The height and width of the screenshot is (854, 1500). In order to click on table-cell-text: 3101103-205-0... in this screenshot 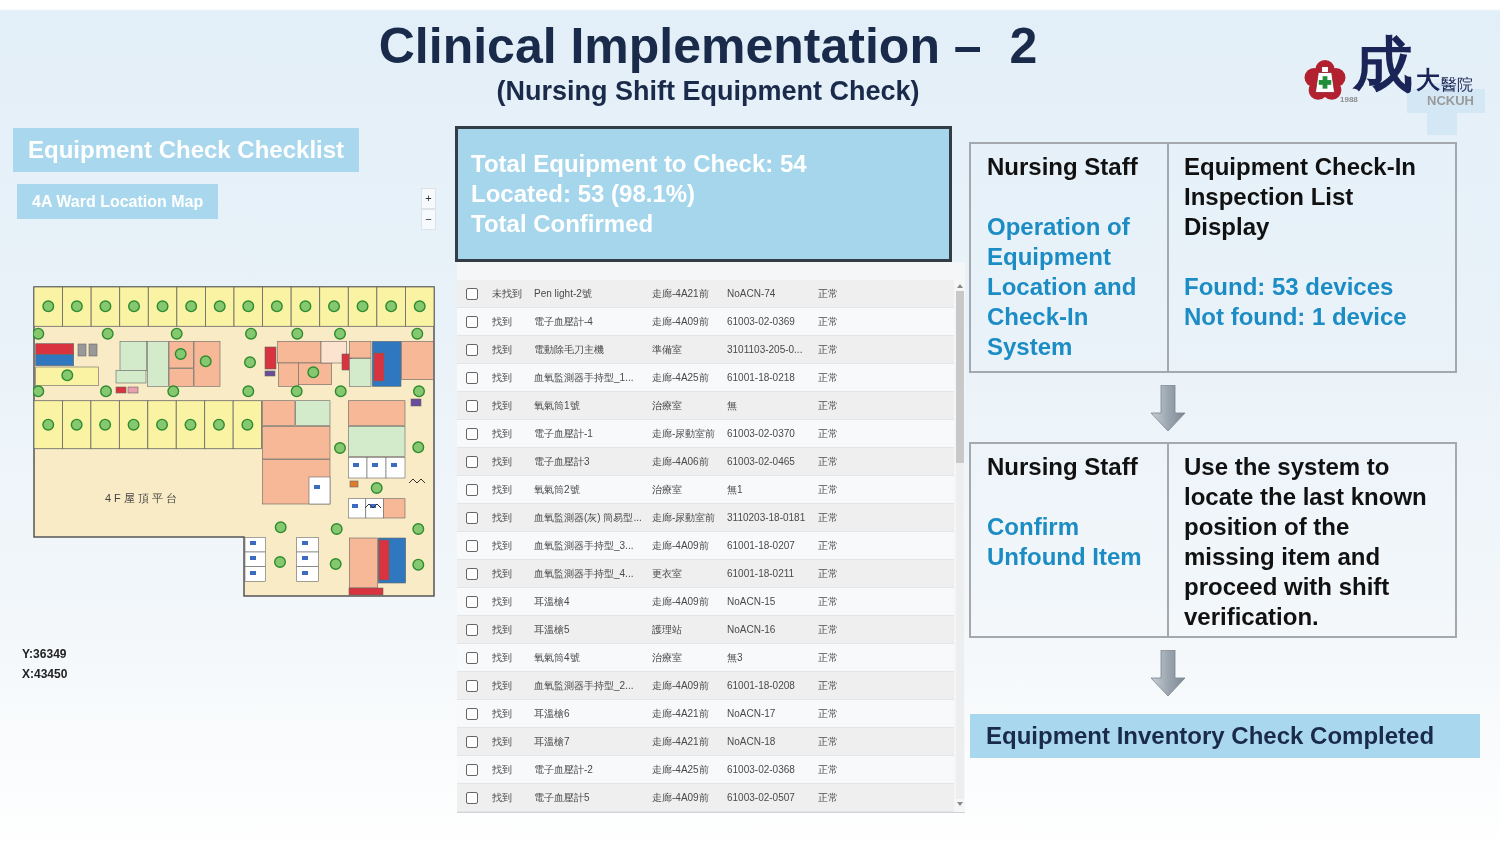, I will do `click(765, 349)`.